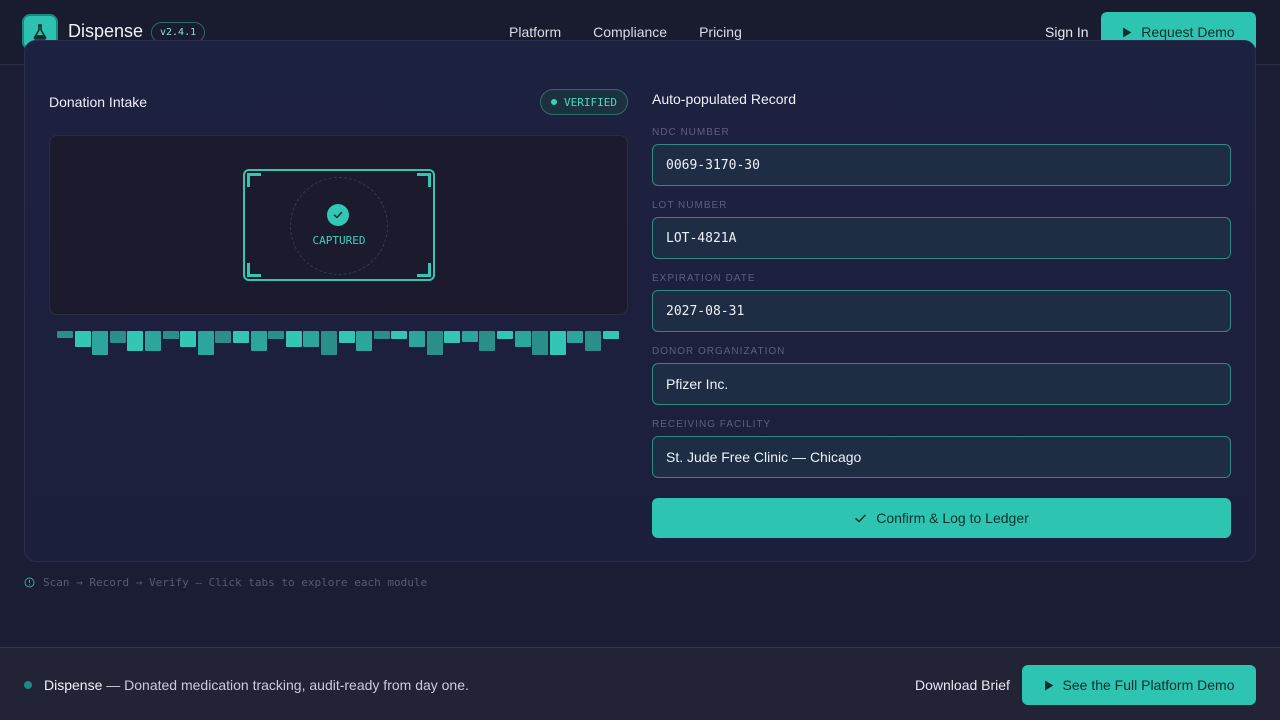  Describe the element at coordinates (535, 32) in the screenshot. I see `nav-item-platform: Platform` at that location.